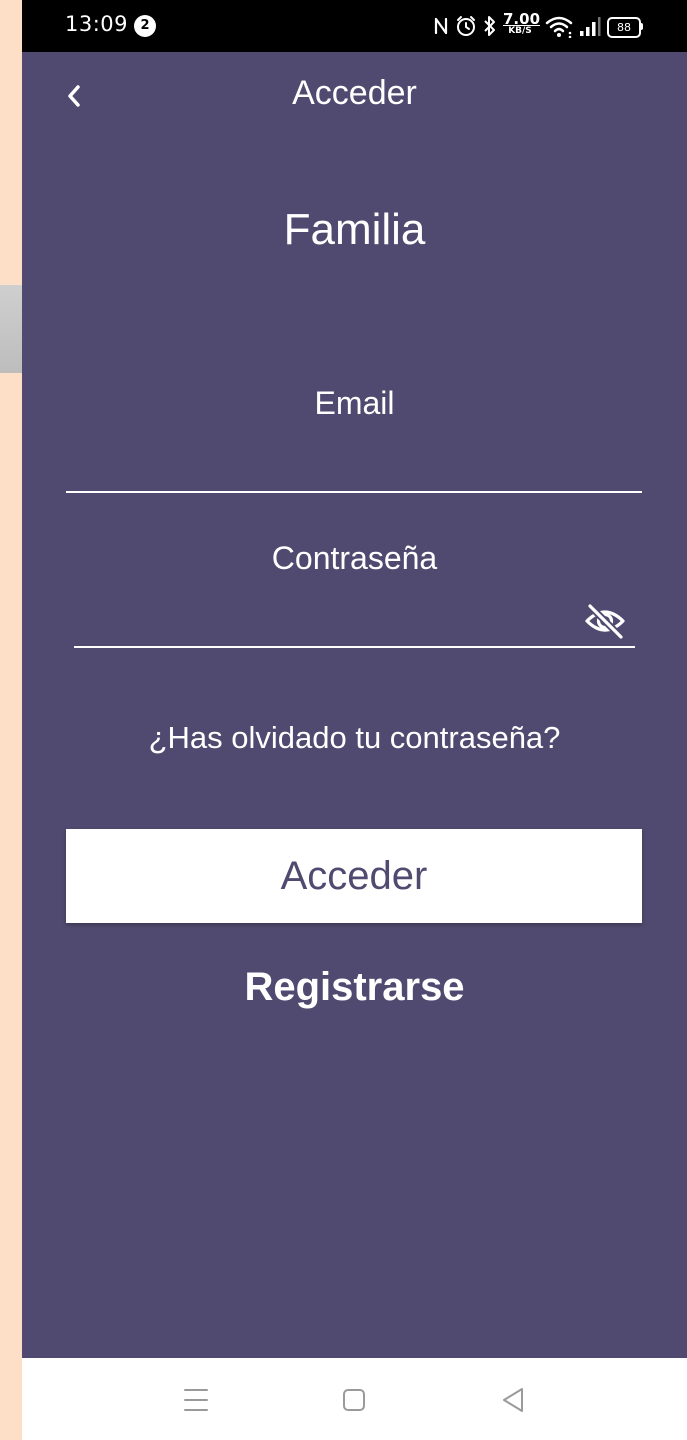 The width and height of the screenshot is (687, 1440). Describe the element at coordinates (354, 492) in the screenshot. I see `email-underline` at that location.